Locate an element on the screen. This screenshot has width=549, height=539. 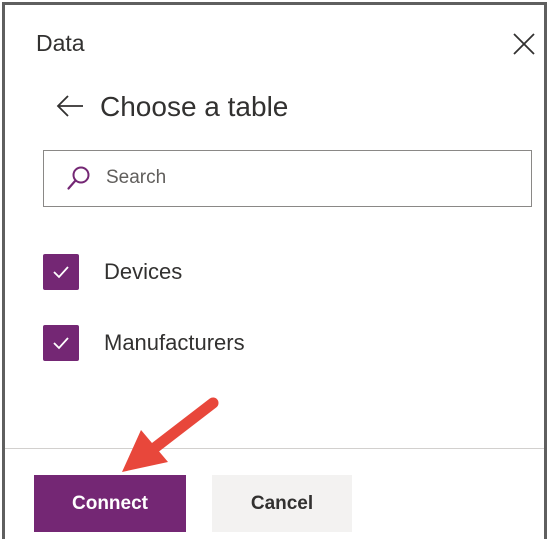
page-heading: Choose a table is located at coordinates (194, 106).